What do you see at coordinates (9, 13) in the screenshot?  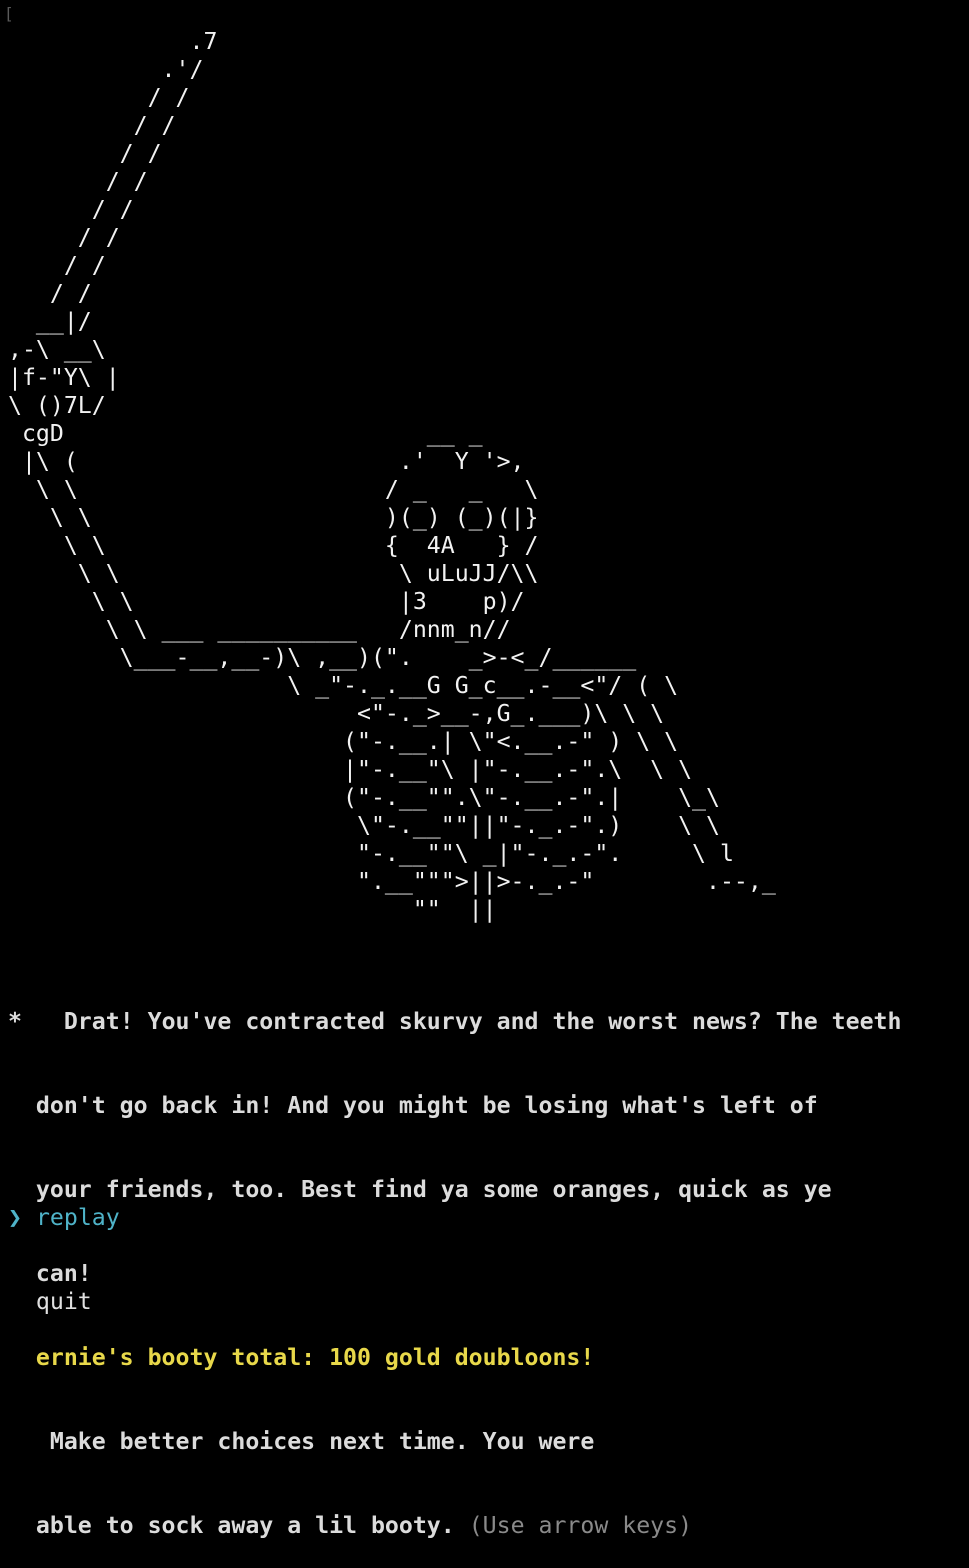 I see `terminal-cursor-mark: [` at bounding box center [9, 13].